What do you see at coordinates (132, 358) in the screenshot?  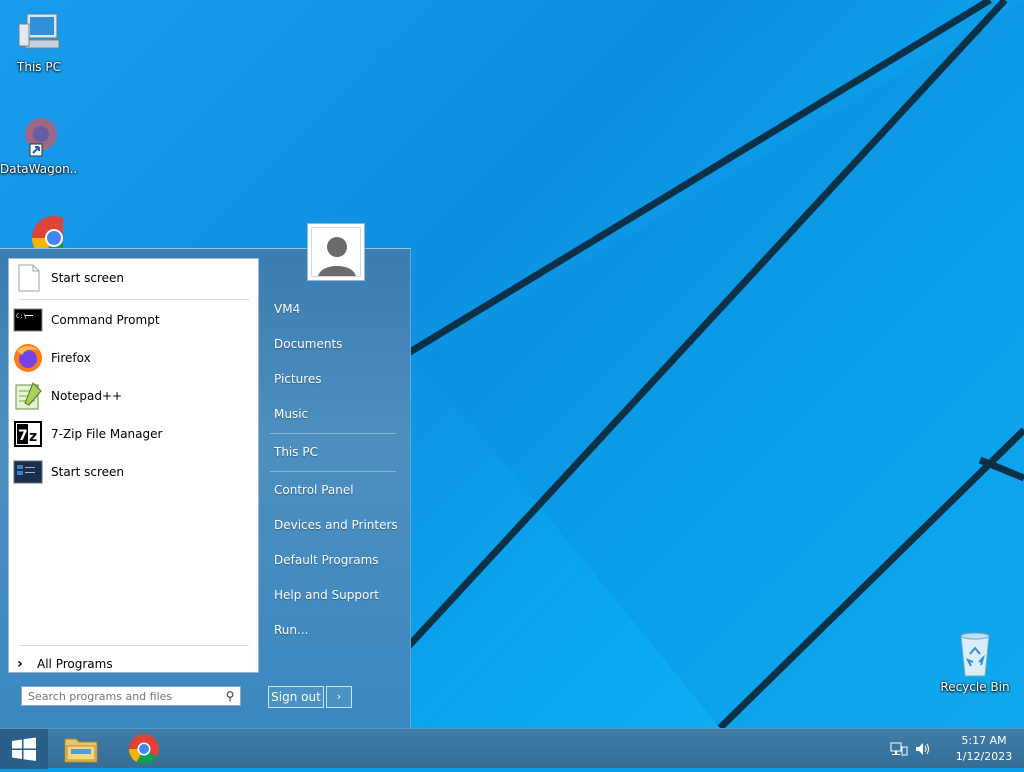 I see `program-firefox: Firefox` at bounding box center [132, 358].